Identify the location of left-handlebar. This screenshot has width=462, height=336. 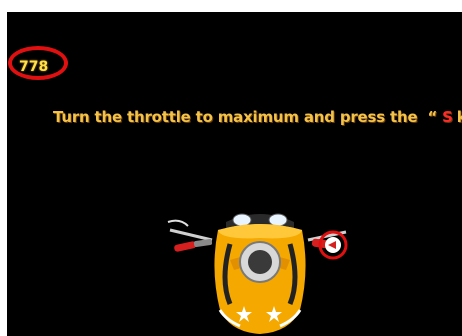
(190, 235).